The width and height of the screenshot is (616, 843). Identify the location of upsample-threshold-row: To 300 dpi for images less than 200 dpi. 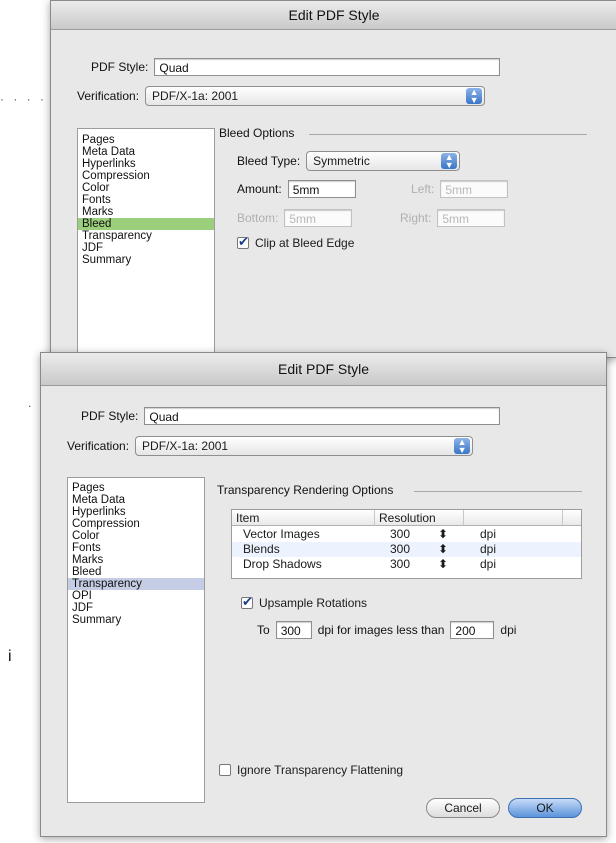
(386, 630).